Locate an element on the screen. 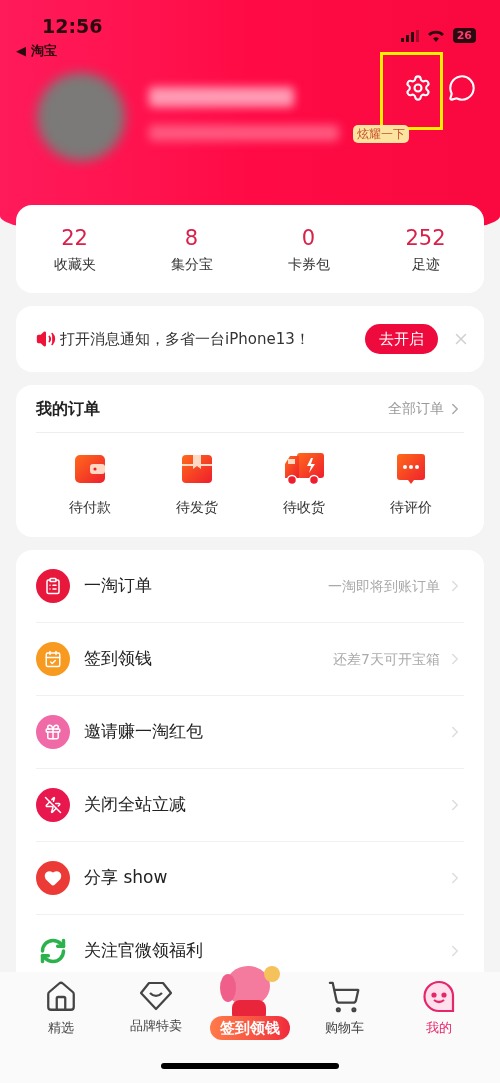  stat-count: 8 is located at coordinates (191, 238).